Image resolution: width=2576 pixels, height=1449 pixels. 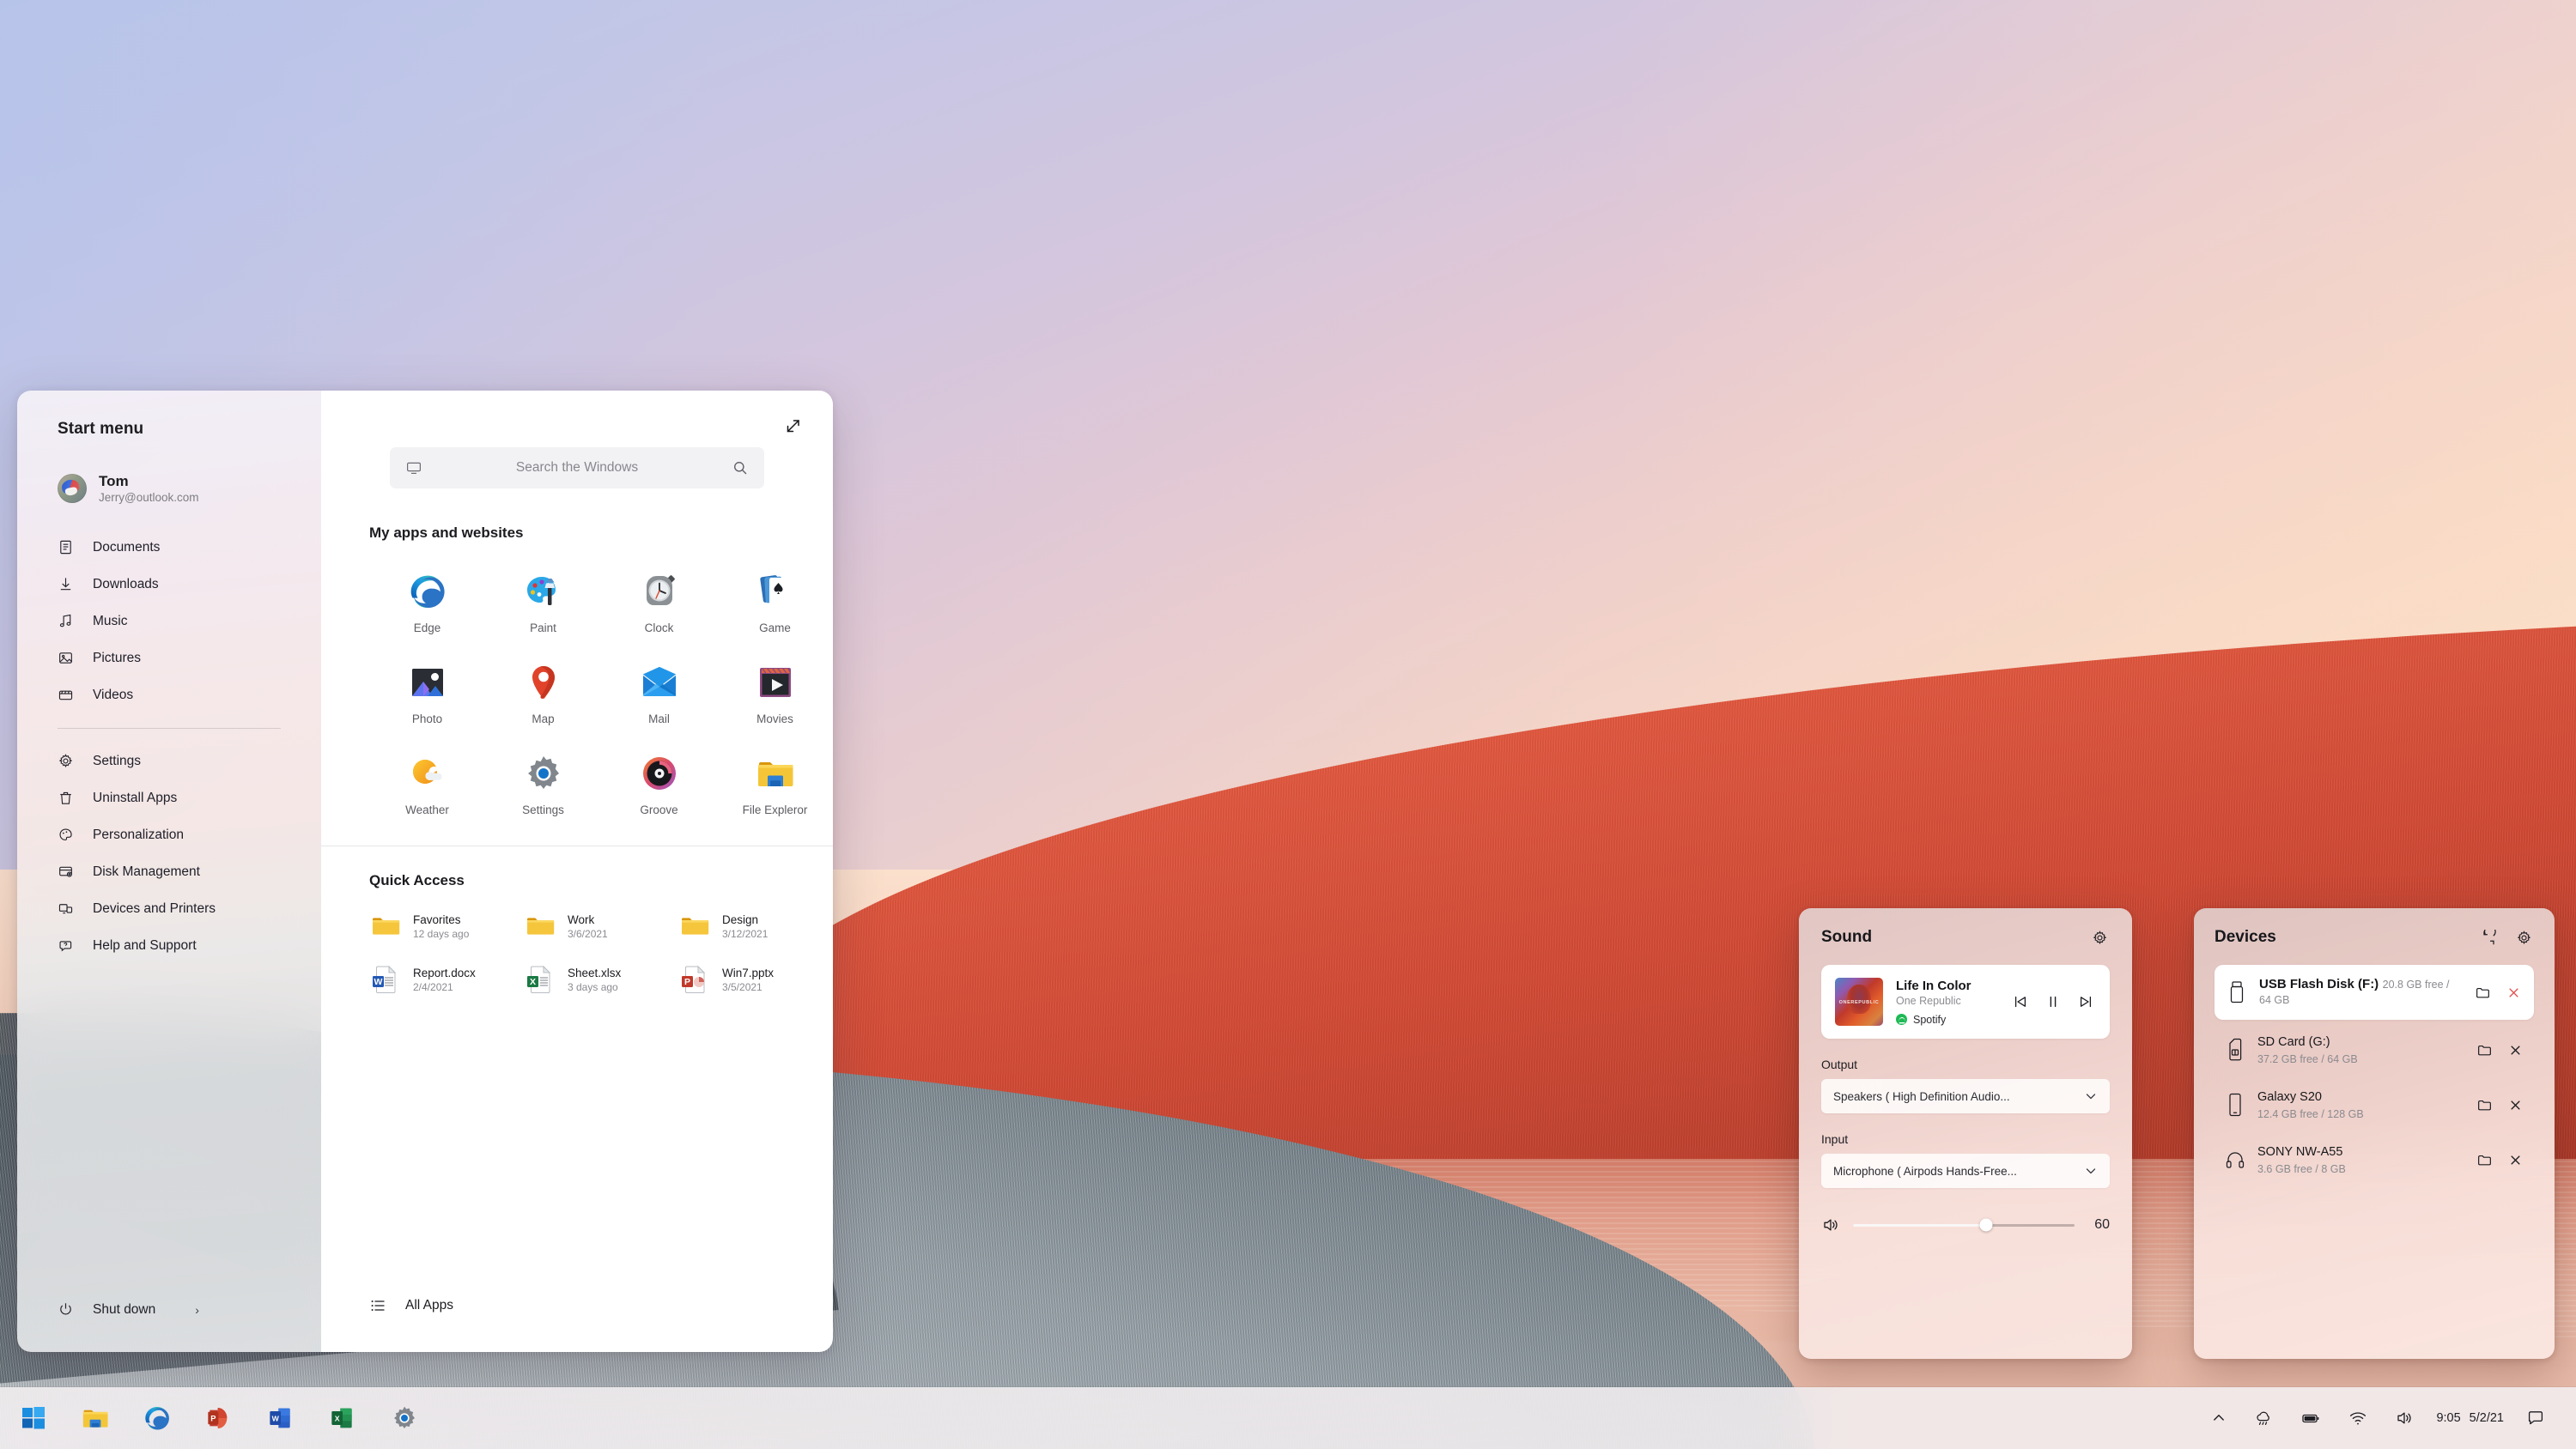 I want to click on quick-access-item-win7-pptx: P Win7.pptx 3/5/2021, so click(x=755, y=979).